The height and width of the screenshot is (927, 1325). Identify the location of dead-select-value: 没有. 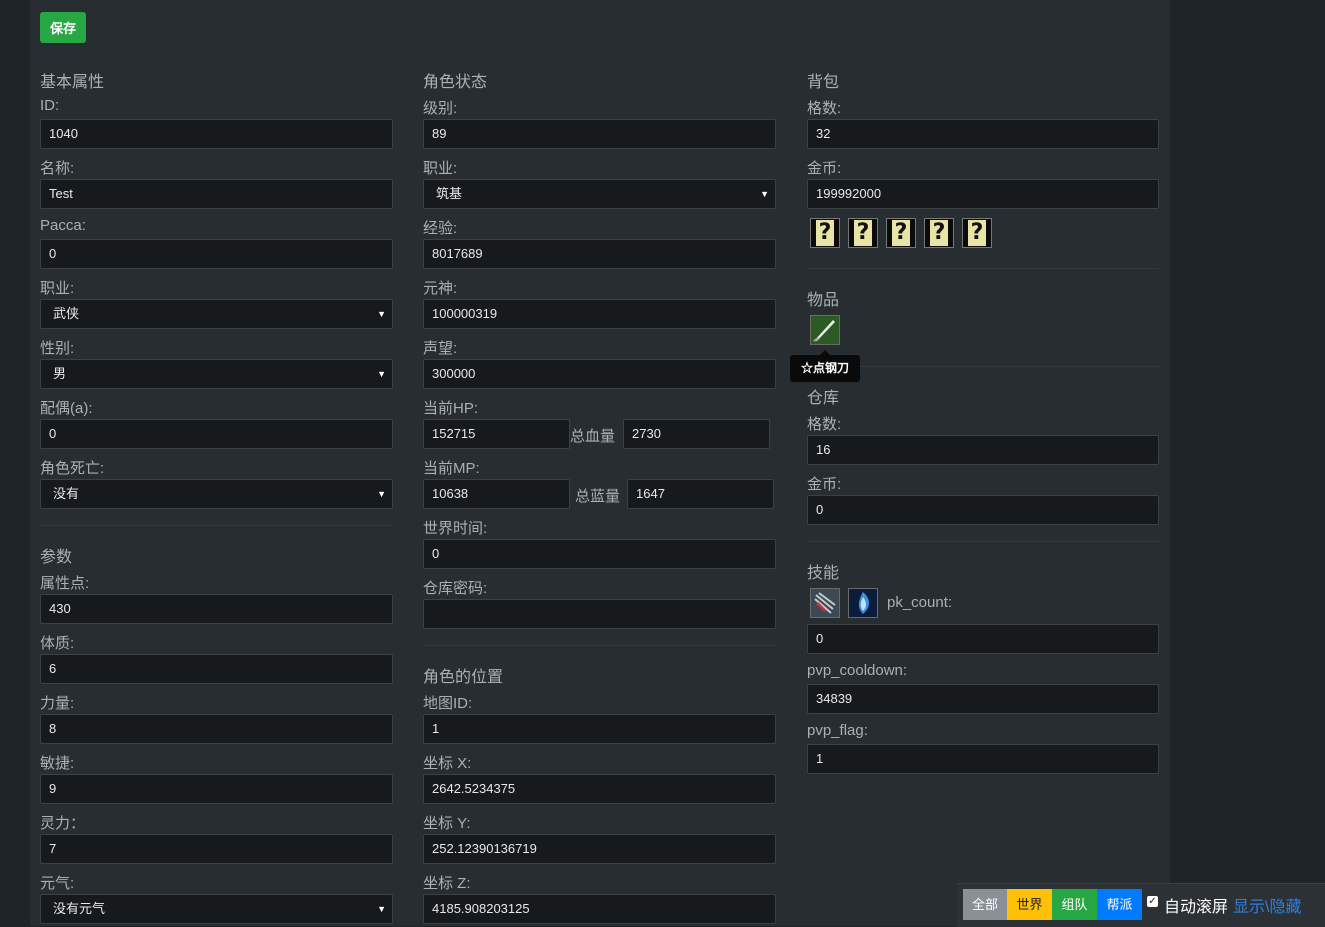
(66, 493).